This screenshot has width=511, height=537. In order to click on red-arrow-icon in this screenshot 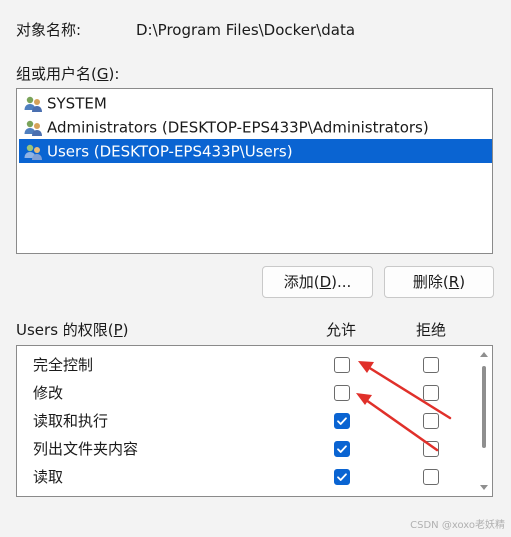, I will do `click(405, 390)`.